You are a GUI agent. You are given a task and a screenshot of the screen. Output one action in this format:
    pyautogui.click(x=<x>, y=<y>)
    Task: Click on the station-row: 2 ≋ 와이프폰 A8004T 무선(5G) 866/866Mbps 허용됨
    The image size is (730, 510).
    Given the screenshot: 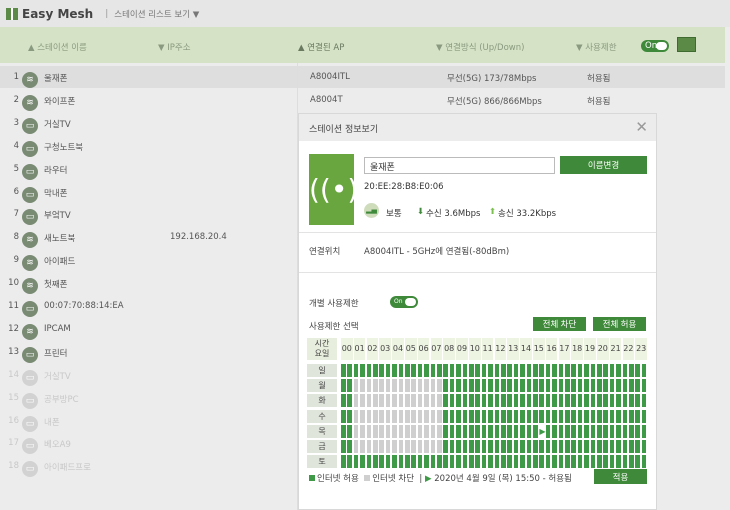 What is the action you would take?
    pyautogui.click(x=362, y=100)
    